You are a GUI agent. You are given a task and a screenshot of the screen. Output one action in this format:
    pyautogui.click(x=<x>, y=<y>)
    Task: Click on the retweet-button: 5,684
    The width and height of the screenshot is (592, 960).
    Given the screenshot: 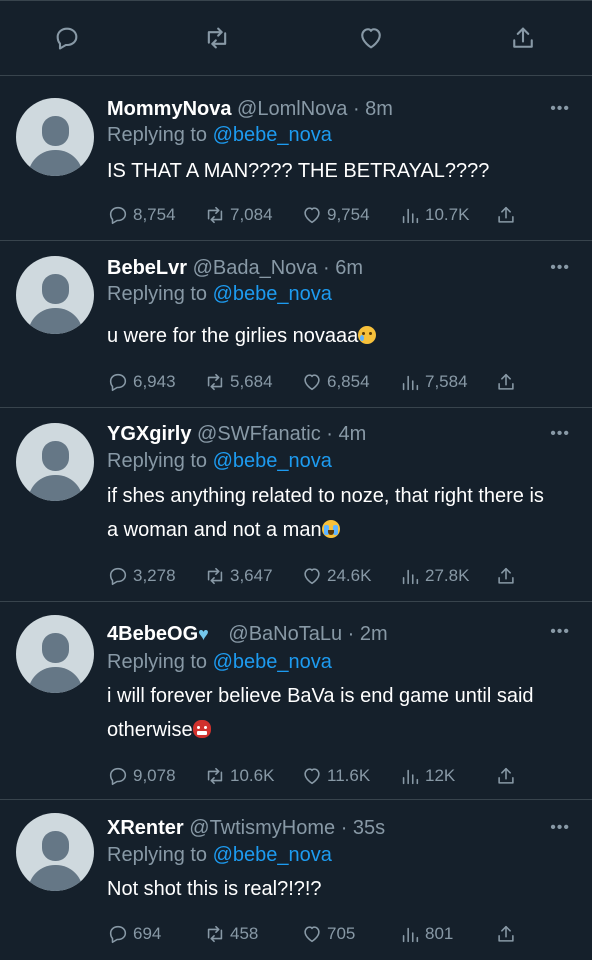 What is the action you would take?
    pyautogui.click(x=238, y=382)
    